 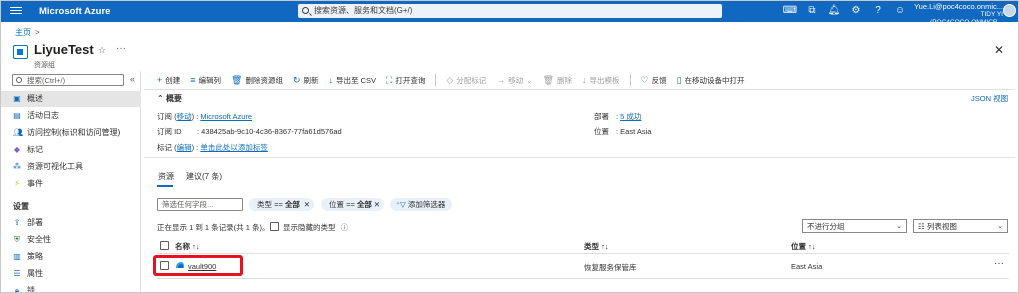 What do you see at coordinates (596, 246) in the screenshot?
I see `column-header-type: 类型 ↑↓` at bounding box center [596, 246].